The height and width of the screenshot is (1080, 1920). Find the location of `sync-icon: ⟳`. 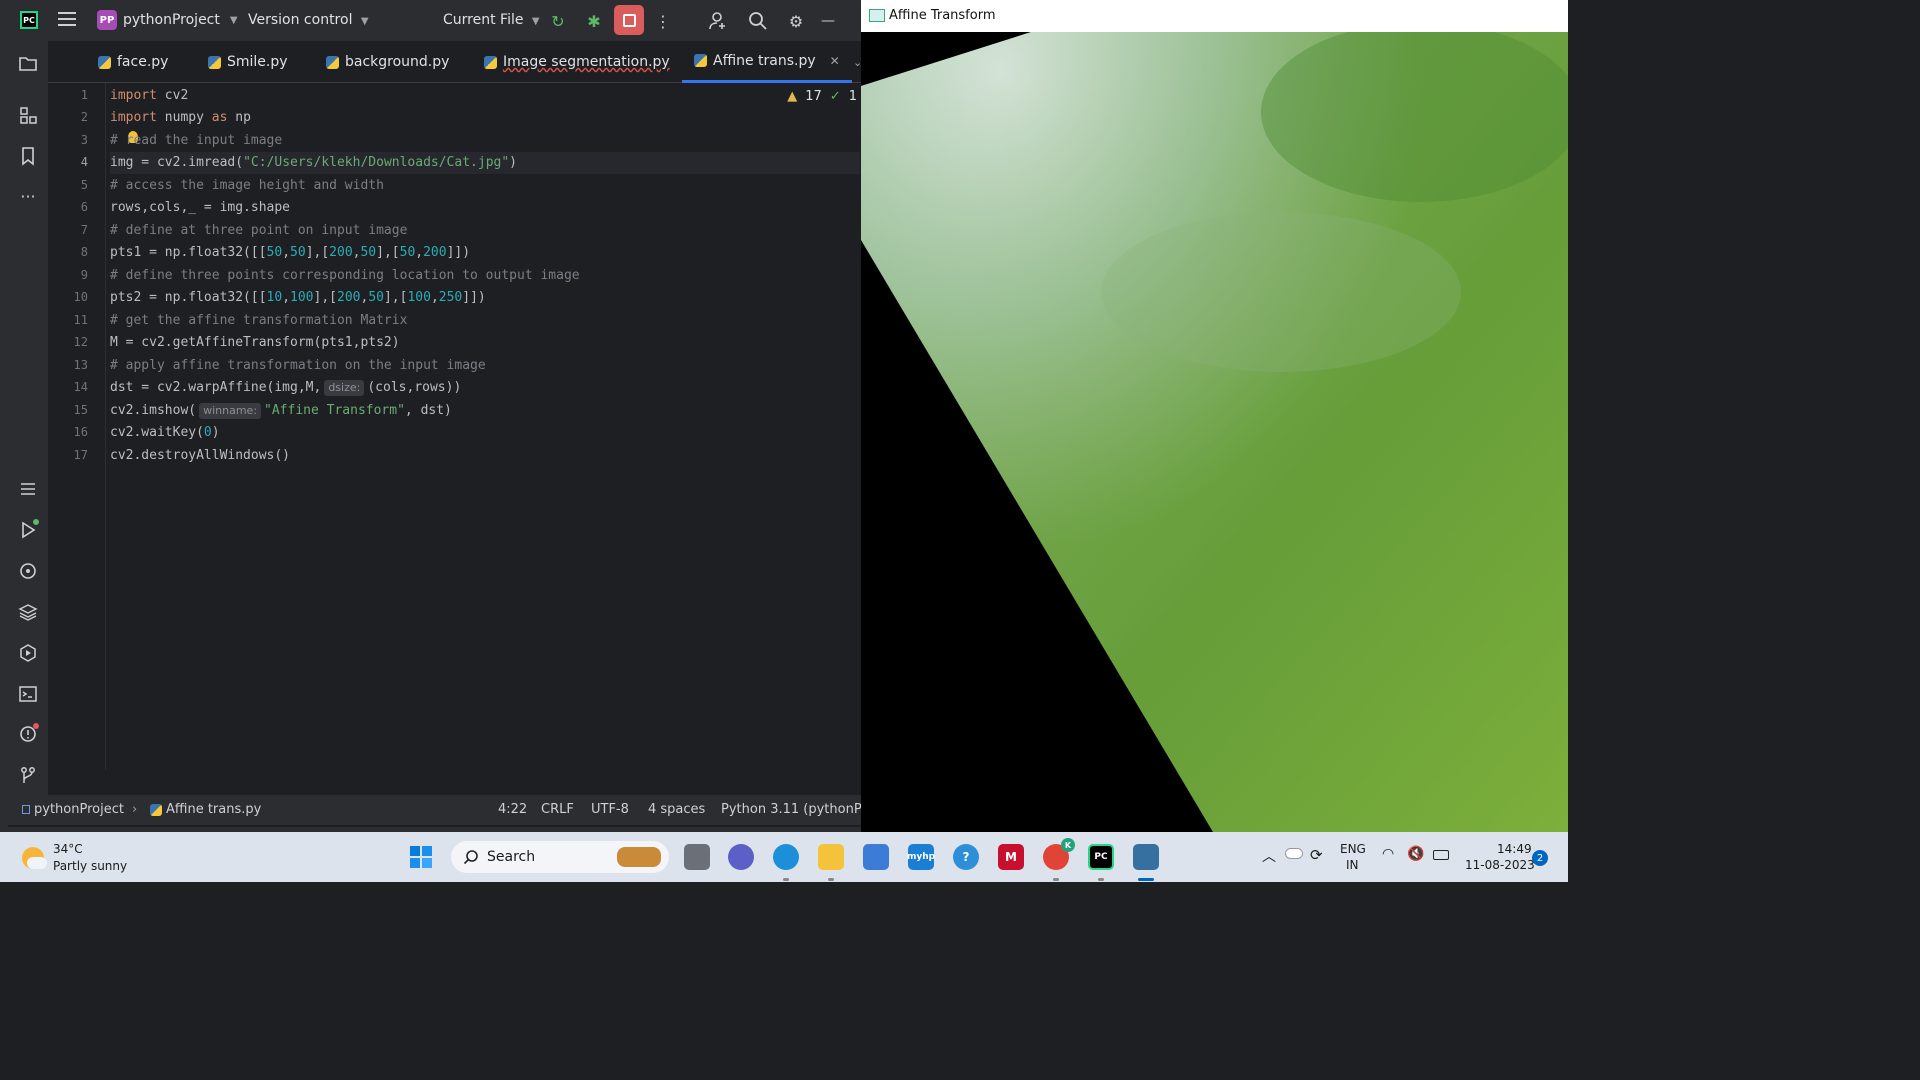

sync-icon: ⟳ is located at coordinates (1316, 855).